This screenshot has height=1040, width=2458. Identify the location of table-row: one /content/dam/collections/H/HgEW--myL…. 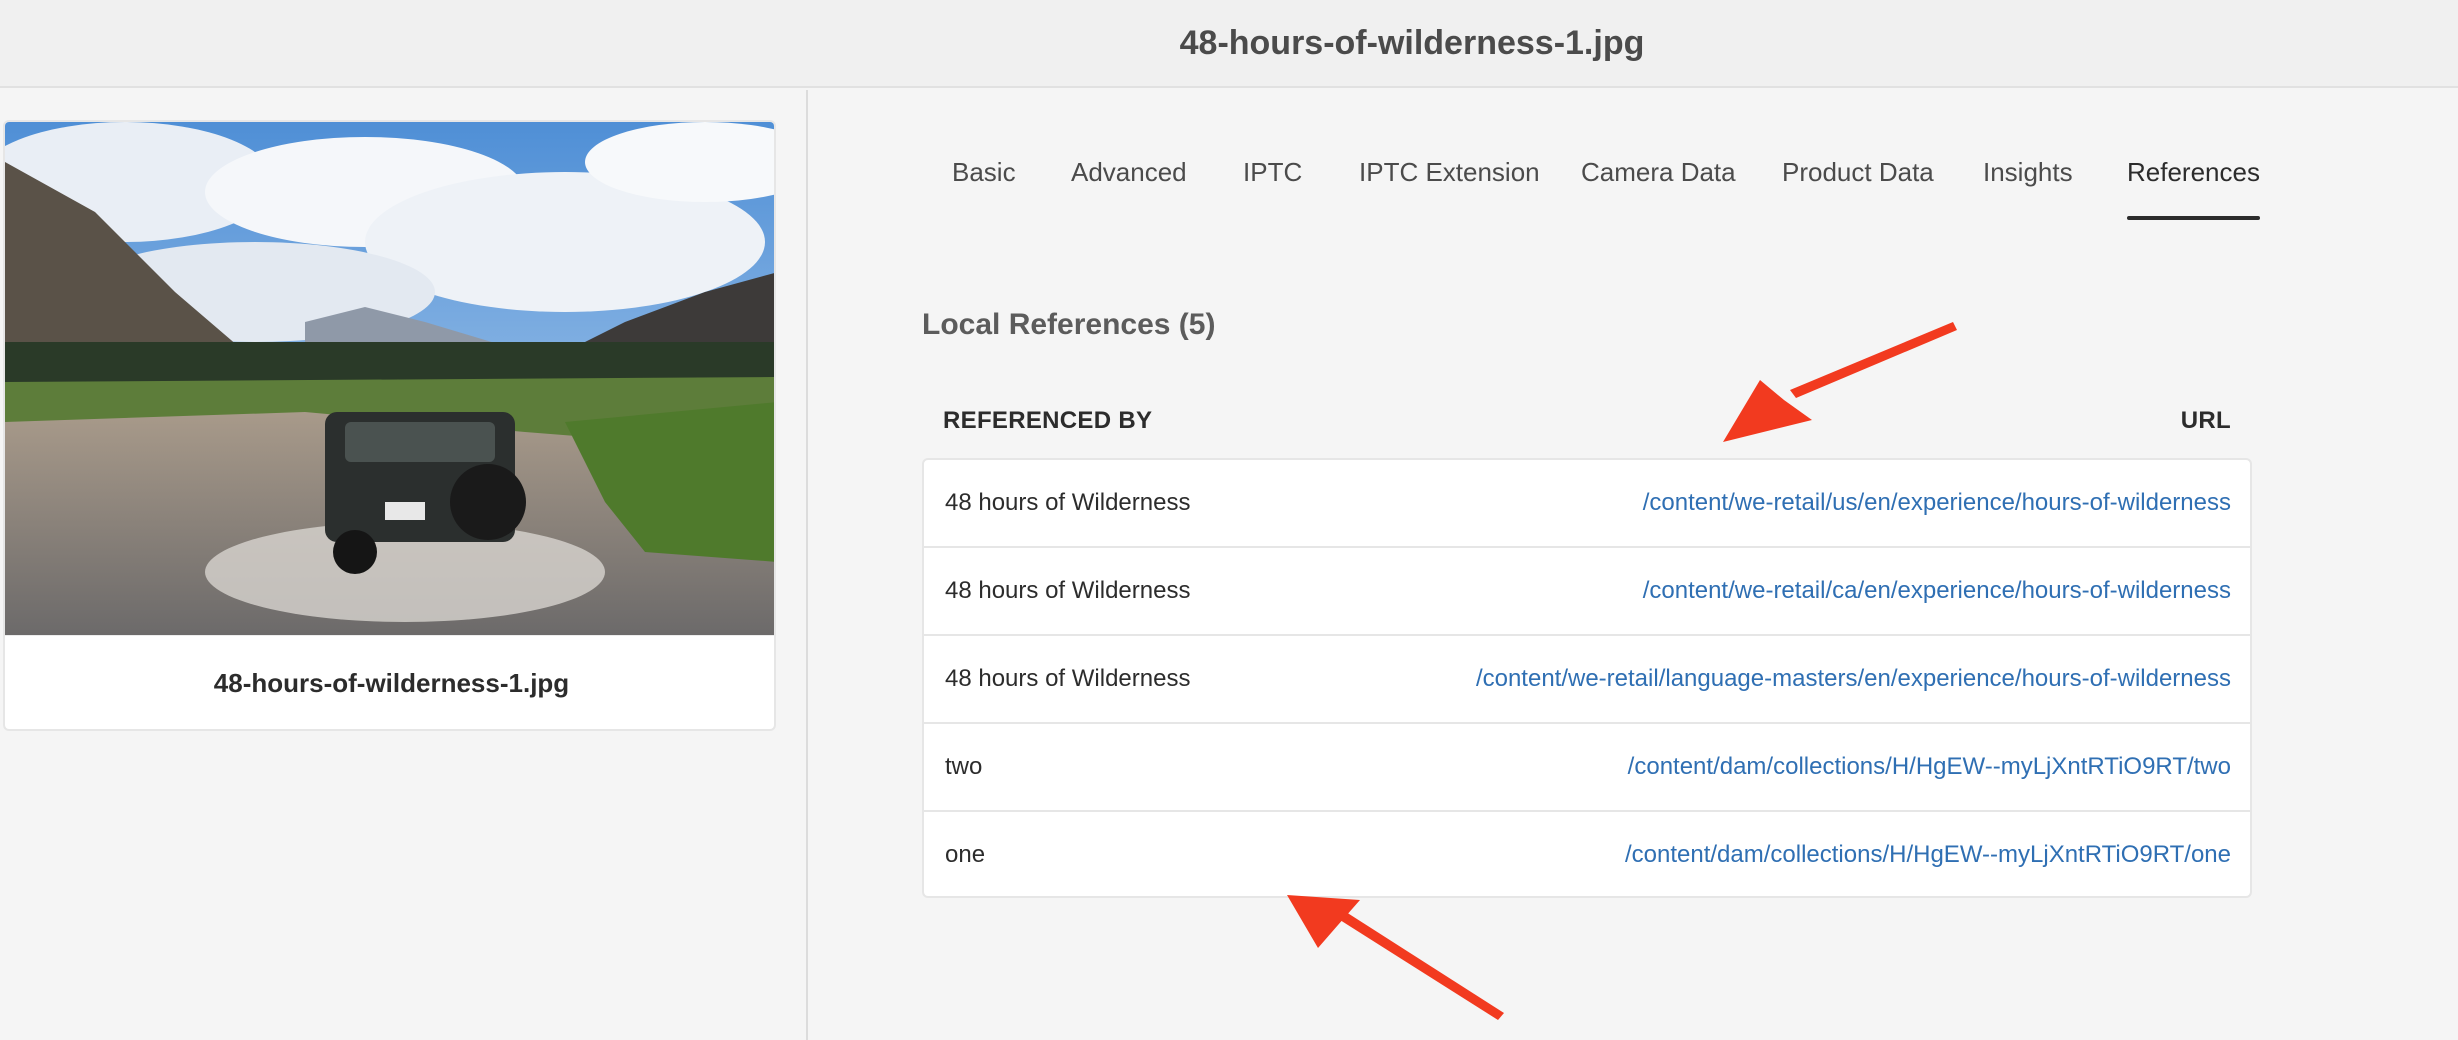
(1587, 856).